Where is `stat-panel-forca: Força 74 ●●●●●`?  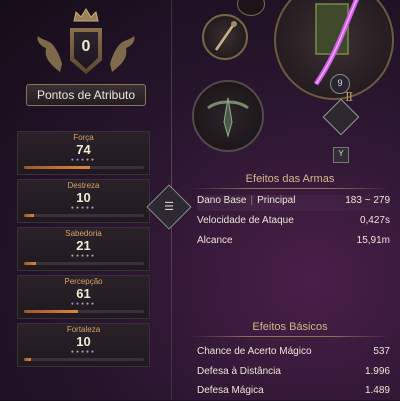 stat-panel-forca: Força 74 ●●●●● is located at coordinates (83, 153).